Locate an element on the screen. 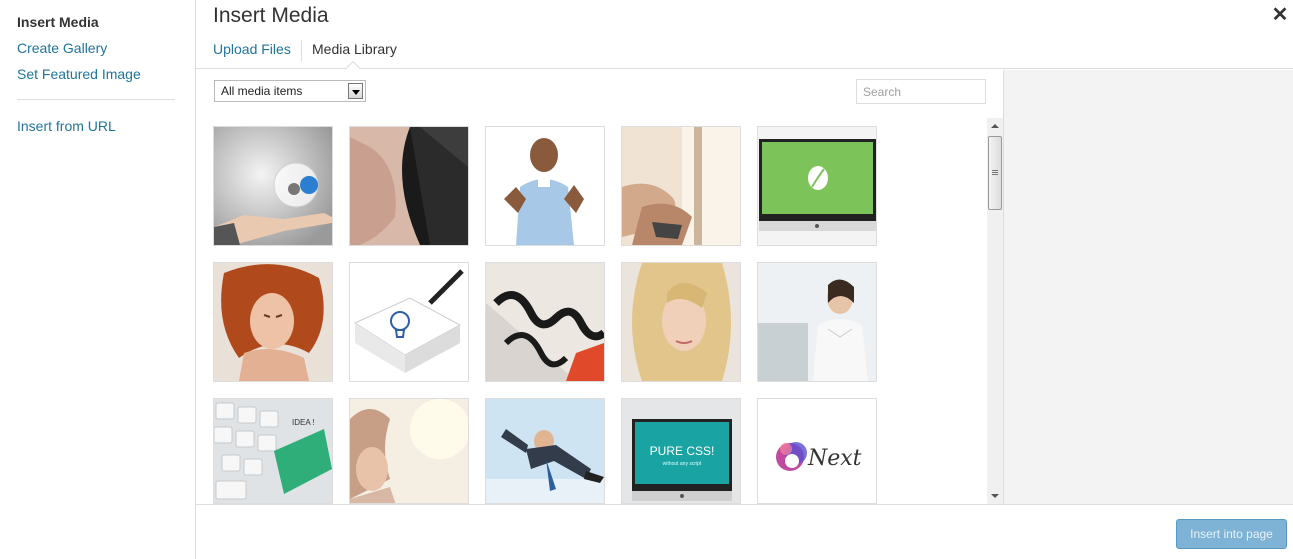 This screenshot has height=559, width=1293. media-filter-value: All media items is located at coordinates (262, 91).